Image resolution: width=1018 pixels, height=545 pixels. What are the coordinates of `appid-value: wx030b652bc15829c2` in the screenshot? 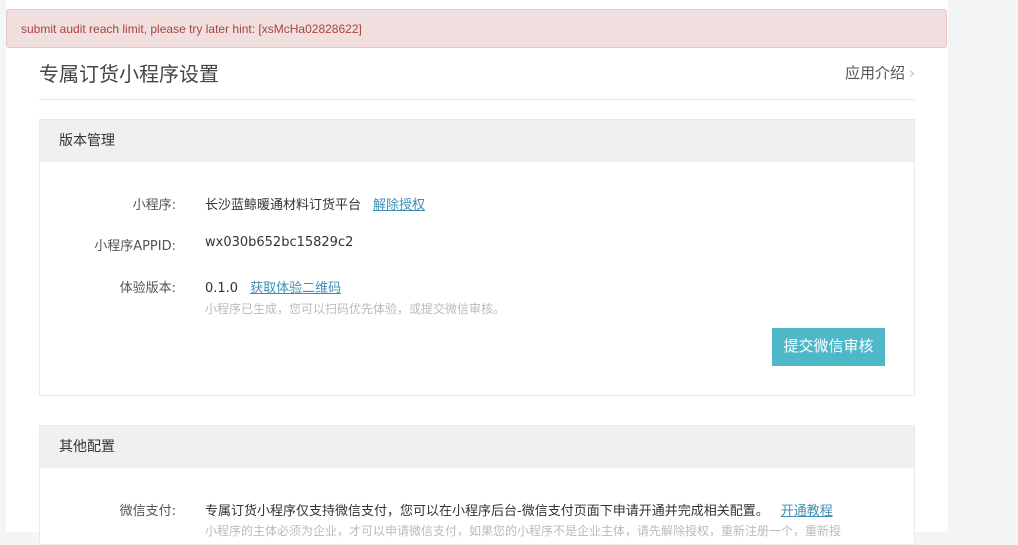 It's located at (279, 242).